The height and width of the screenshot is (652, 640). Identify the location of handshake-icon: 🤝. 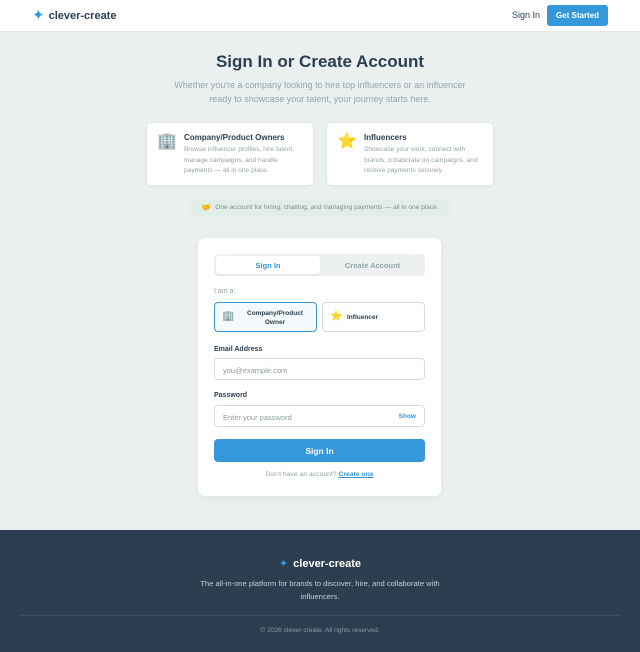
(206, 207).